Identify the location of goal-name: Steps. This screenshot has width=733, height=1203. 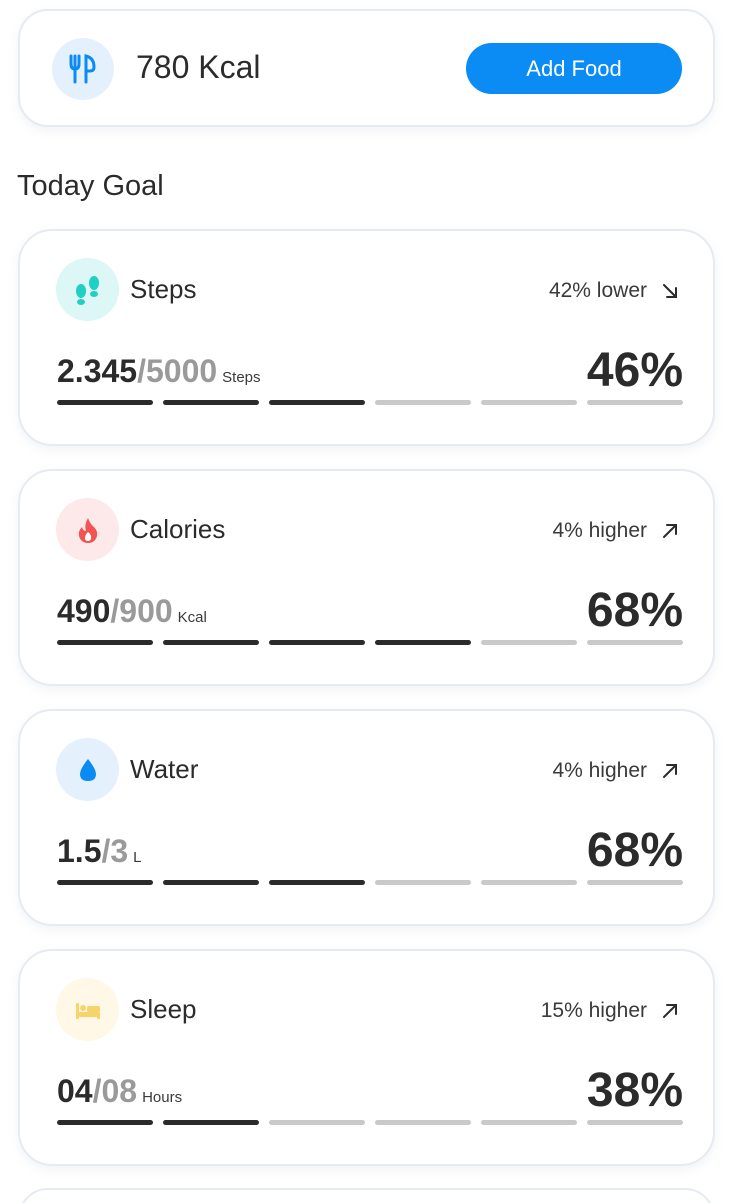
(163, 289).